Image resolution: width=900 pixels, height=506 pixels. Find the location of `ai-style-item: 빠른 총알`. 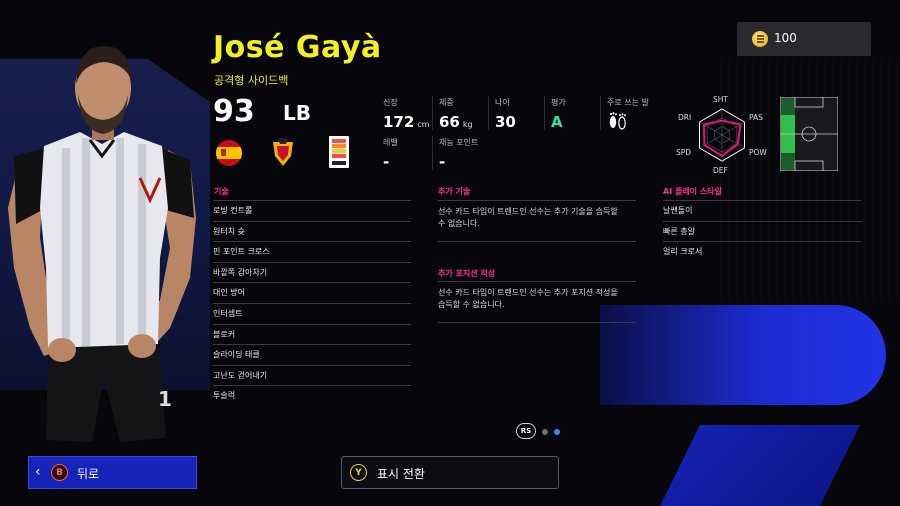

ai-style-item: 빠른 총알 is located at coordinates (762, 232).